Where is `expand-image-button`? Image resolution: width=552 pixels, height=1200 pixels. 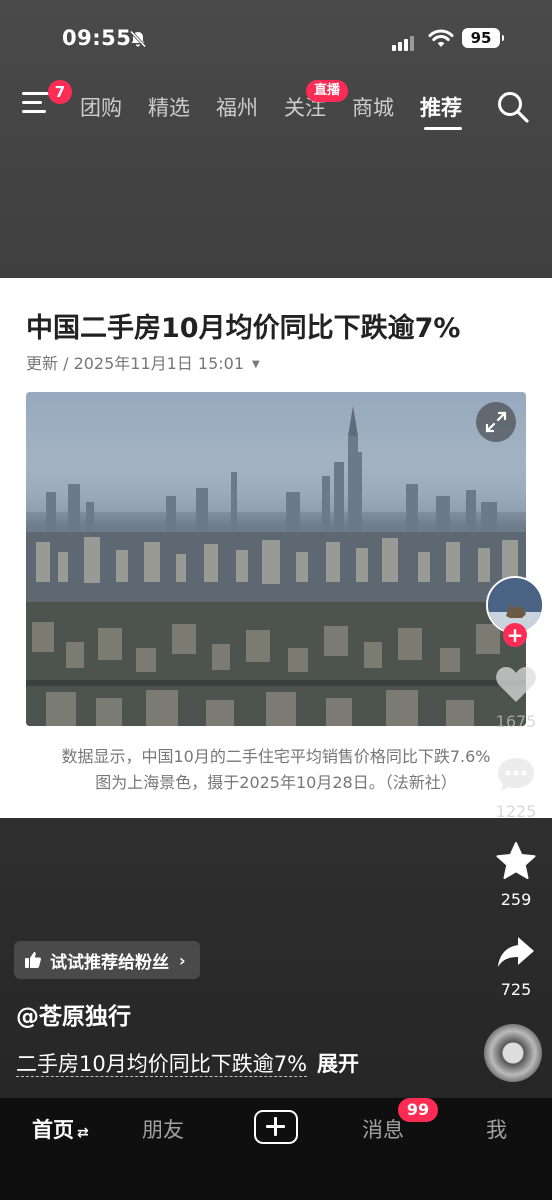 expand-image-button is located at coordinates (496, 422).